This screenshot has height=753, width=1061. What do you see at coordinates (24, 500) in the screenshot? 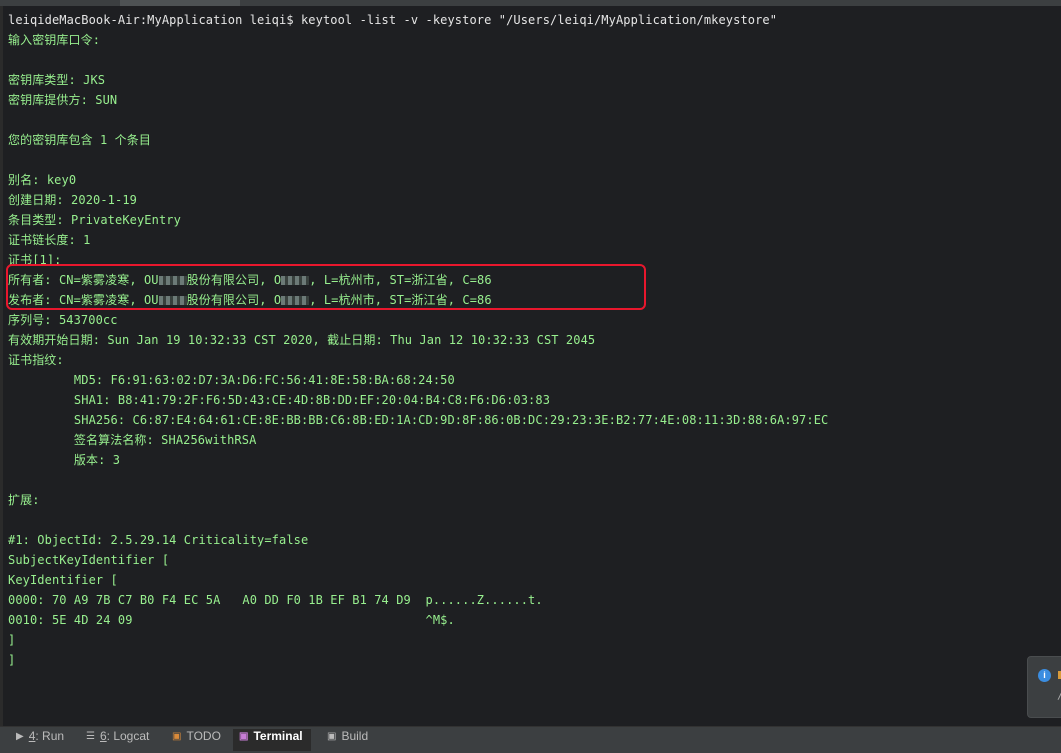
I see `terminal-output-line: 扩展:` at bounding box center [24, 500].